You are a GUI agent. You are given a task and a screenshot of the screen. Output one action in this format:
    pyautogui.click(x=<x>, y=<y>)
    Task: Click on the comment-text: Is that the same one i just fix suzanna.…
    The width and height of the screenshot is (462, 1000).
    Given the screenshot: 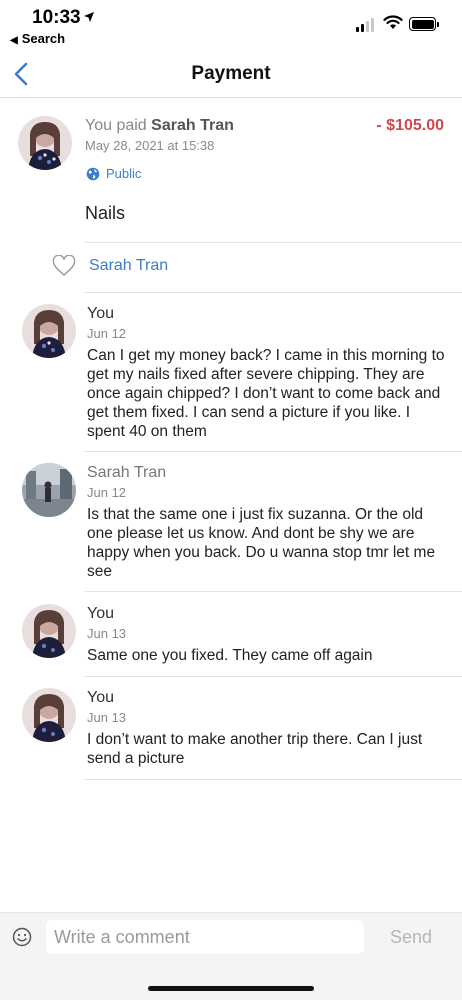 What is the action you would take?
    pyautogui.click(x=261, y=543)
    